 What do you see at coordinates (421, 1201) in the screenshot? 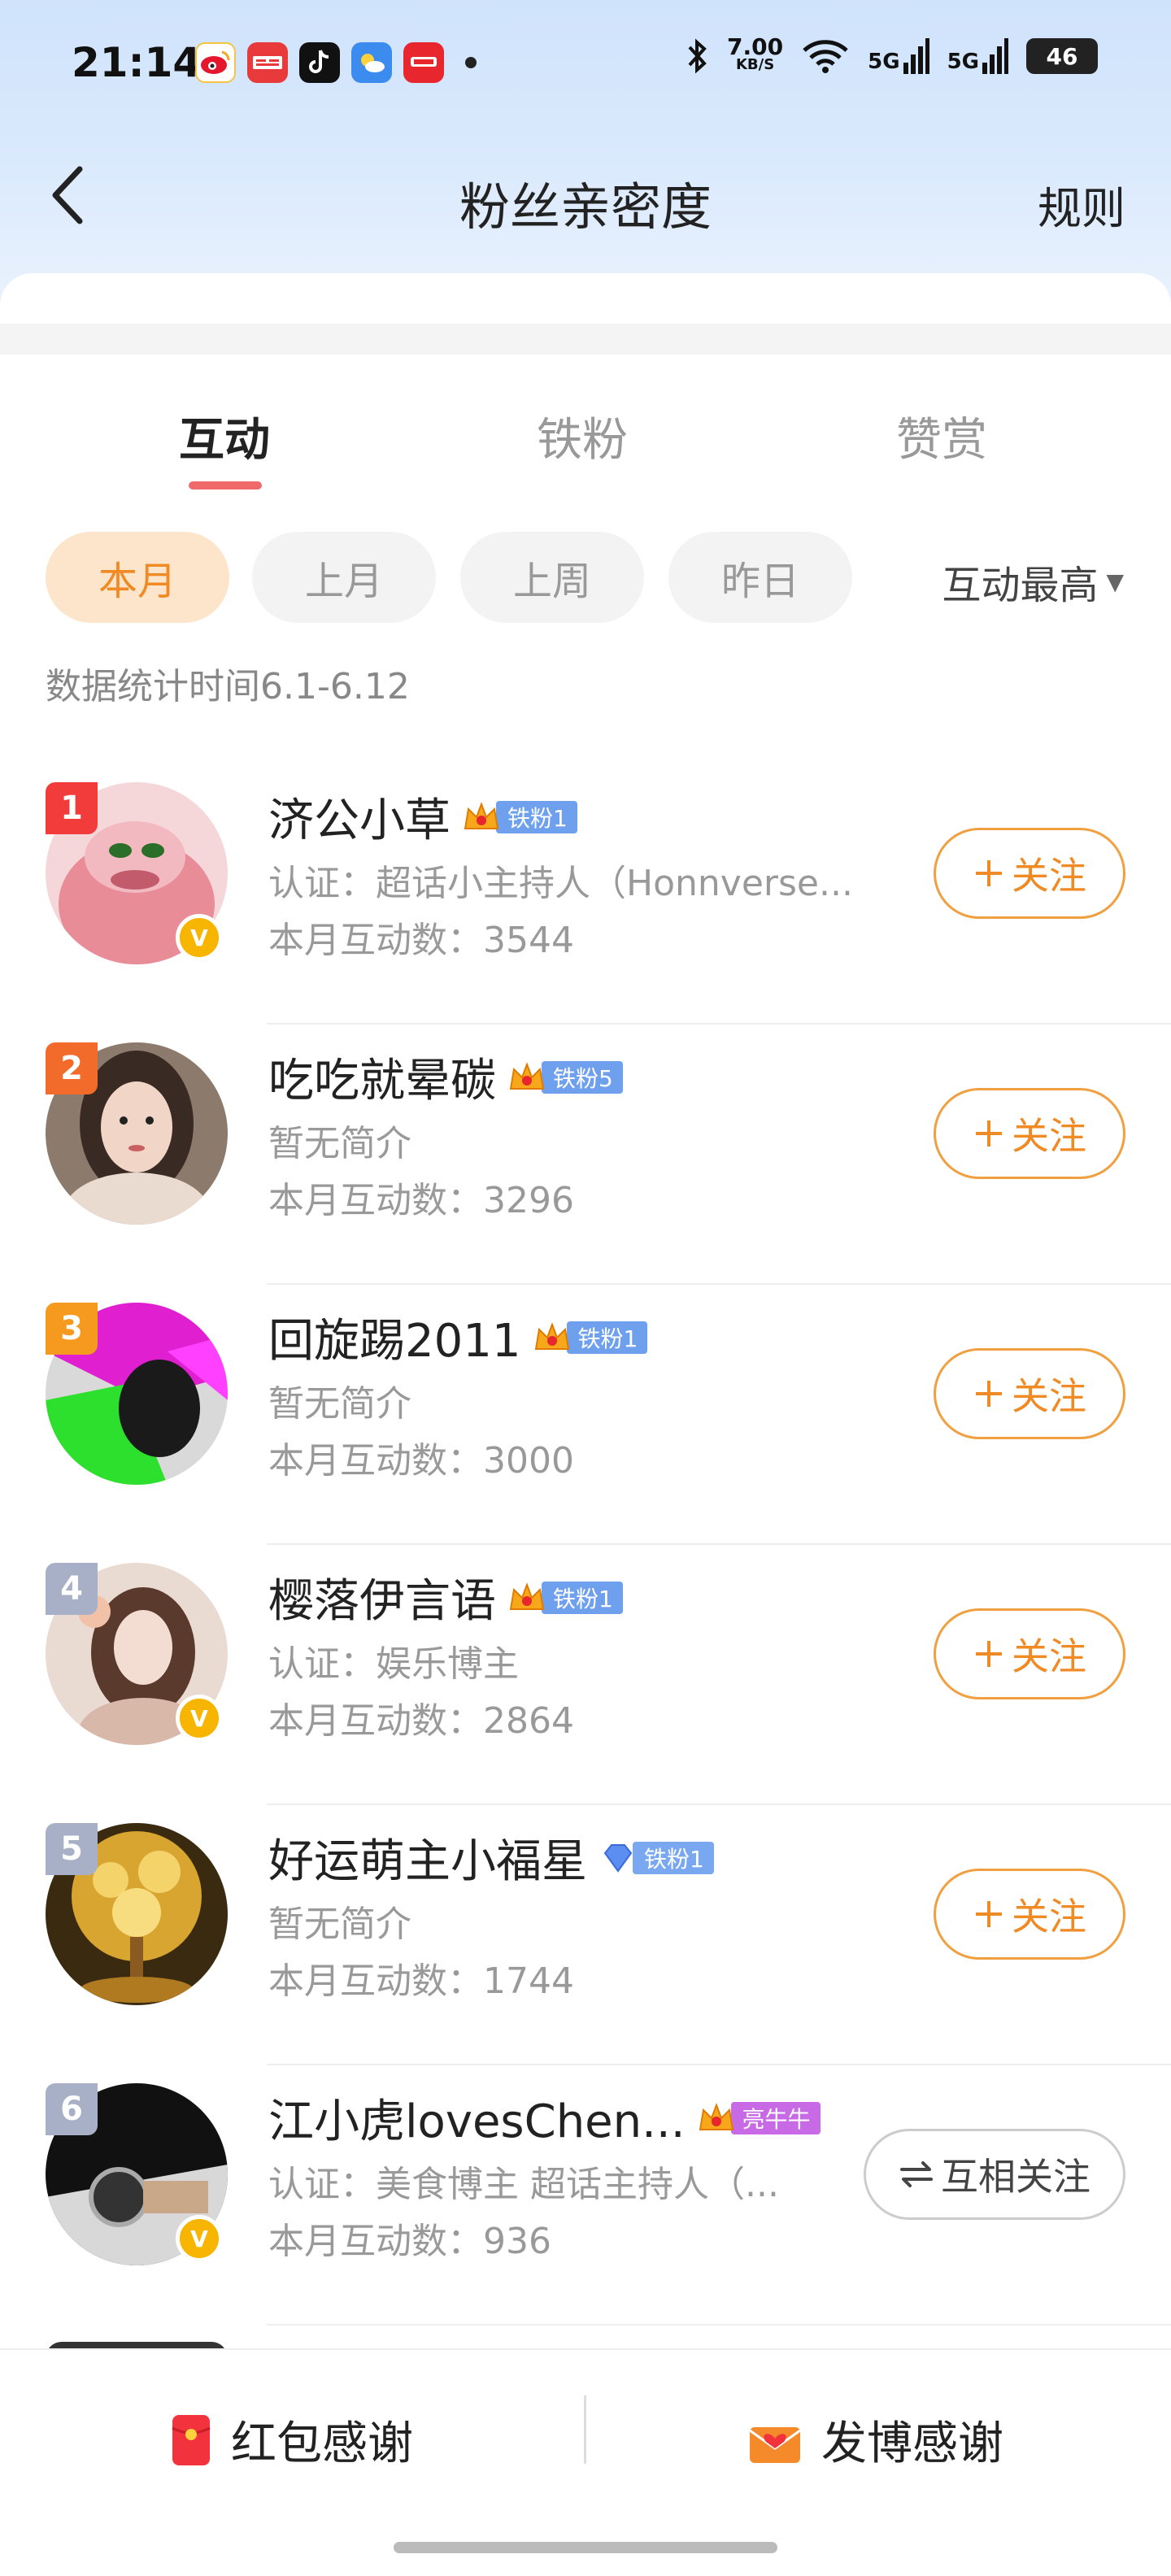
I see `interaction-count: 本月互动数：3296` at bounding box center [421, 1201].